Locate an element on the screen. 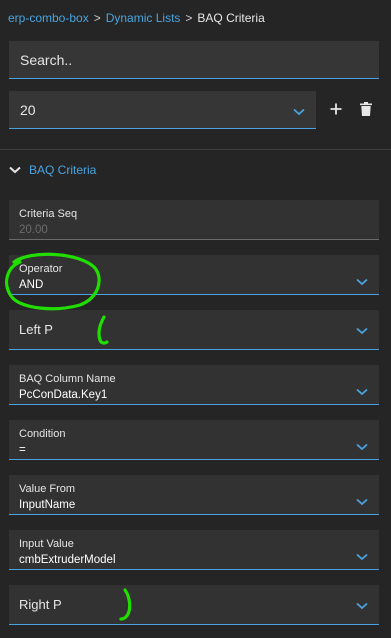 The image size is (391, 638). field-label: BAQ Column Name is located at coordinates (67, 379).